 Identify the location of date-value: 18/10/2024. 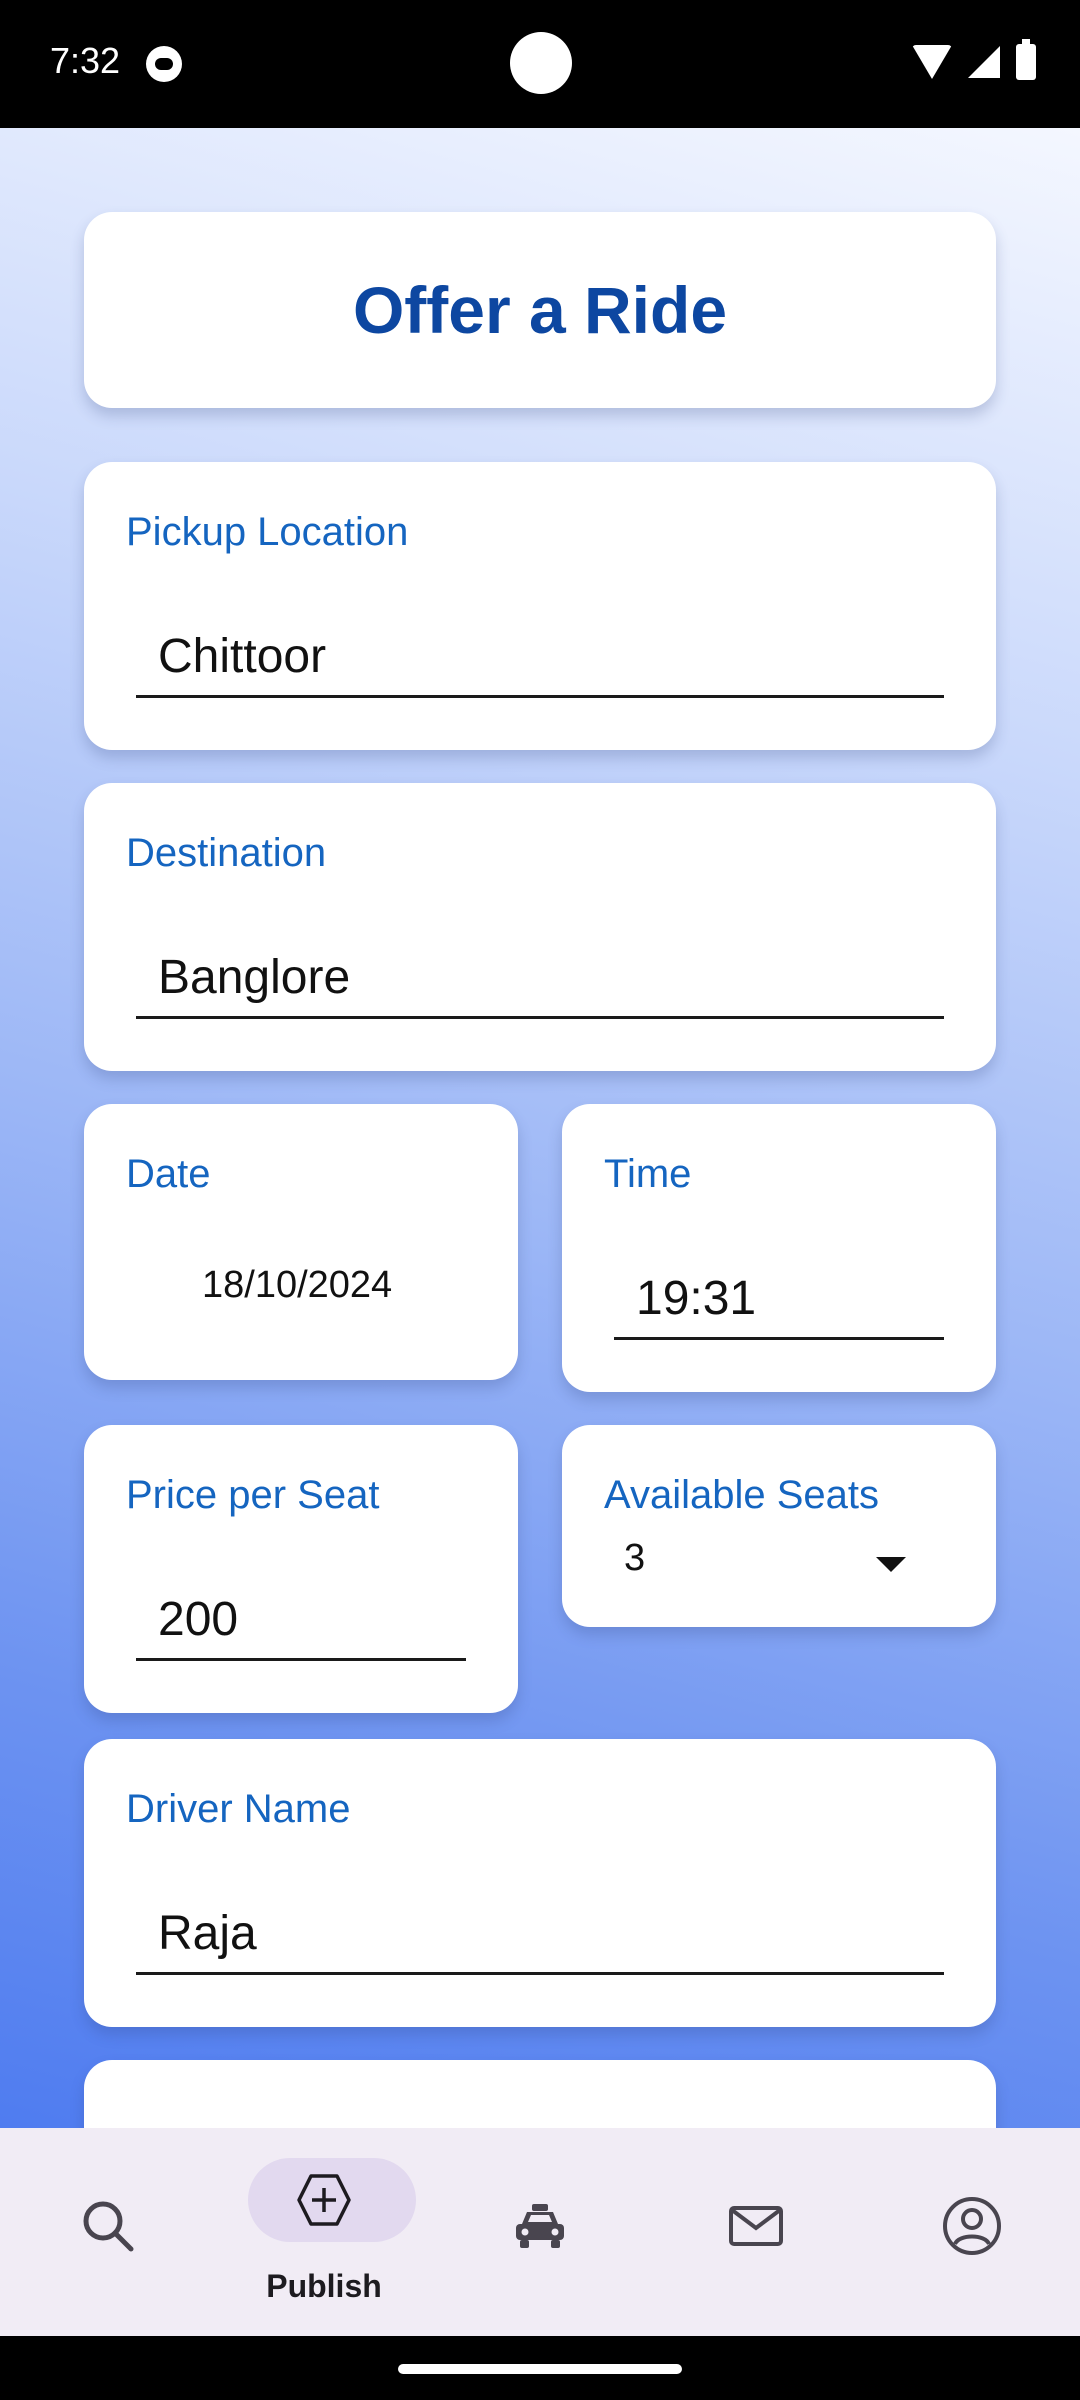
(297, 1285).